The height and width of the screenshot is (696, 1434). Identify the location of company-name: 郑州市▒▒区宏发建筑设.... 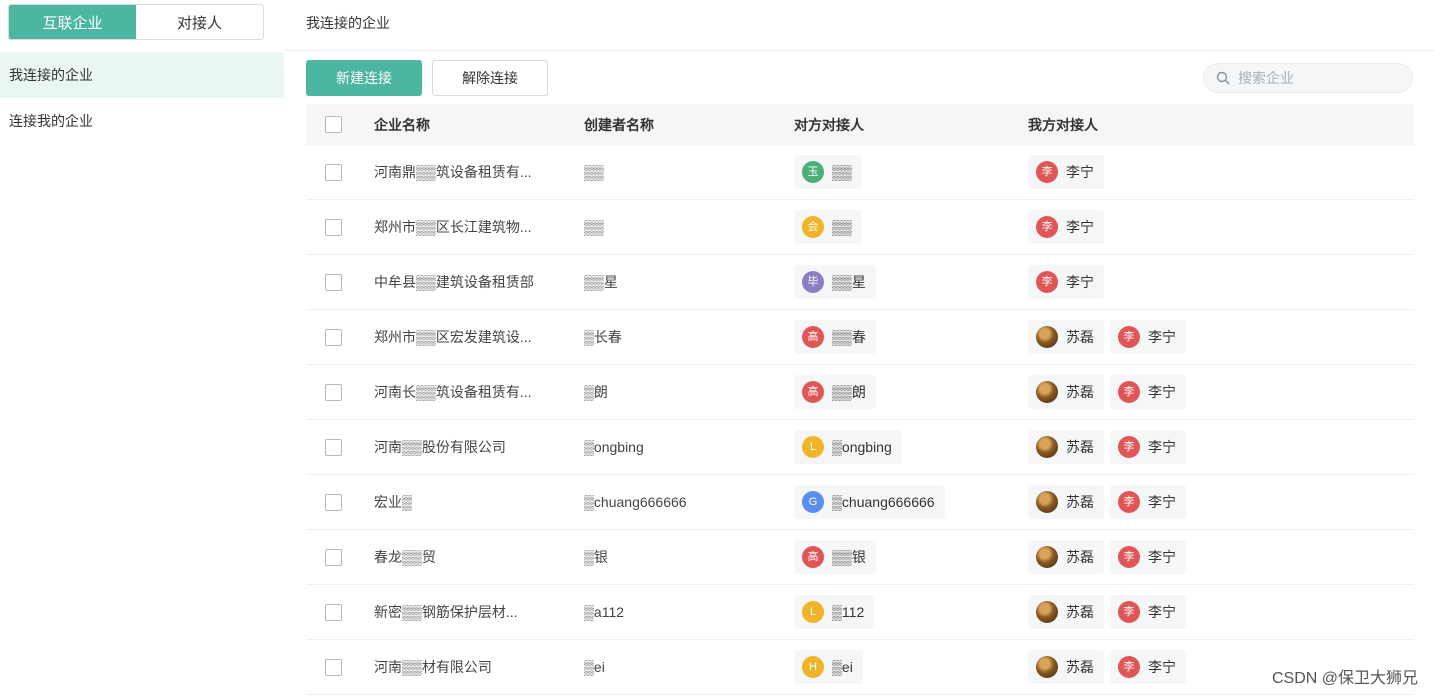
(453, 337).